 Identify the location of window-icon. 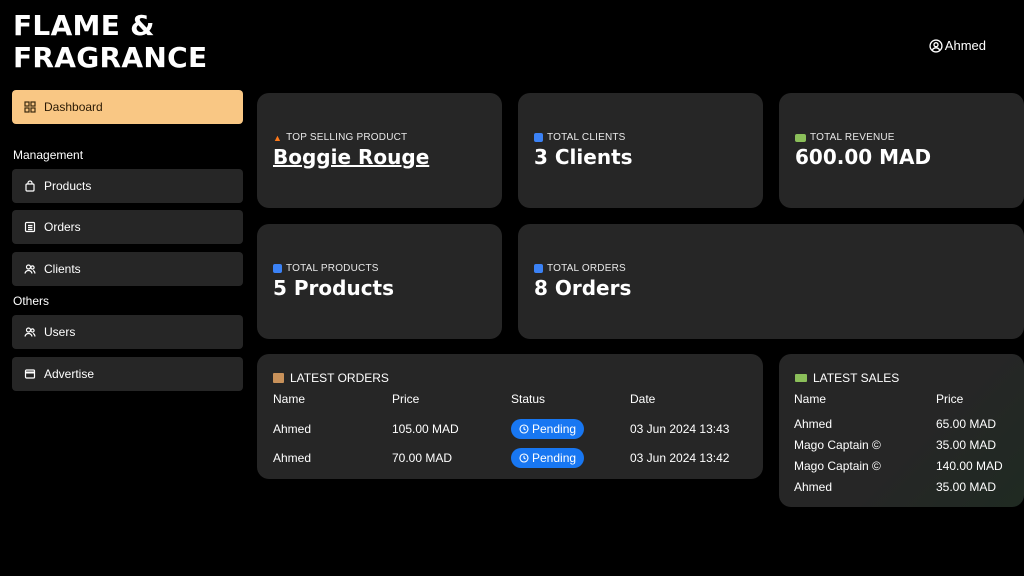
(30, 374).